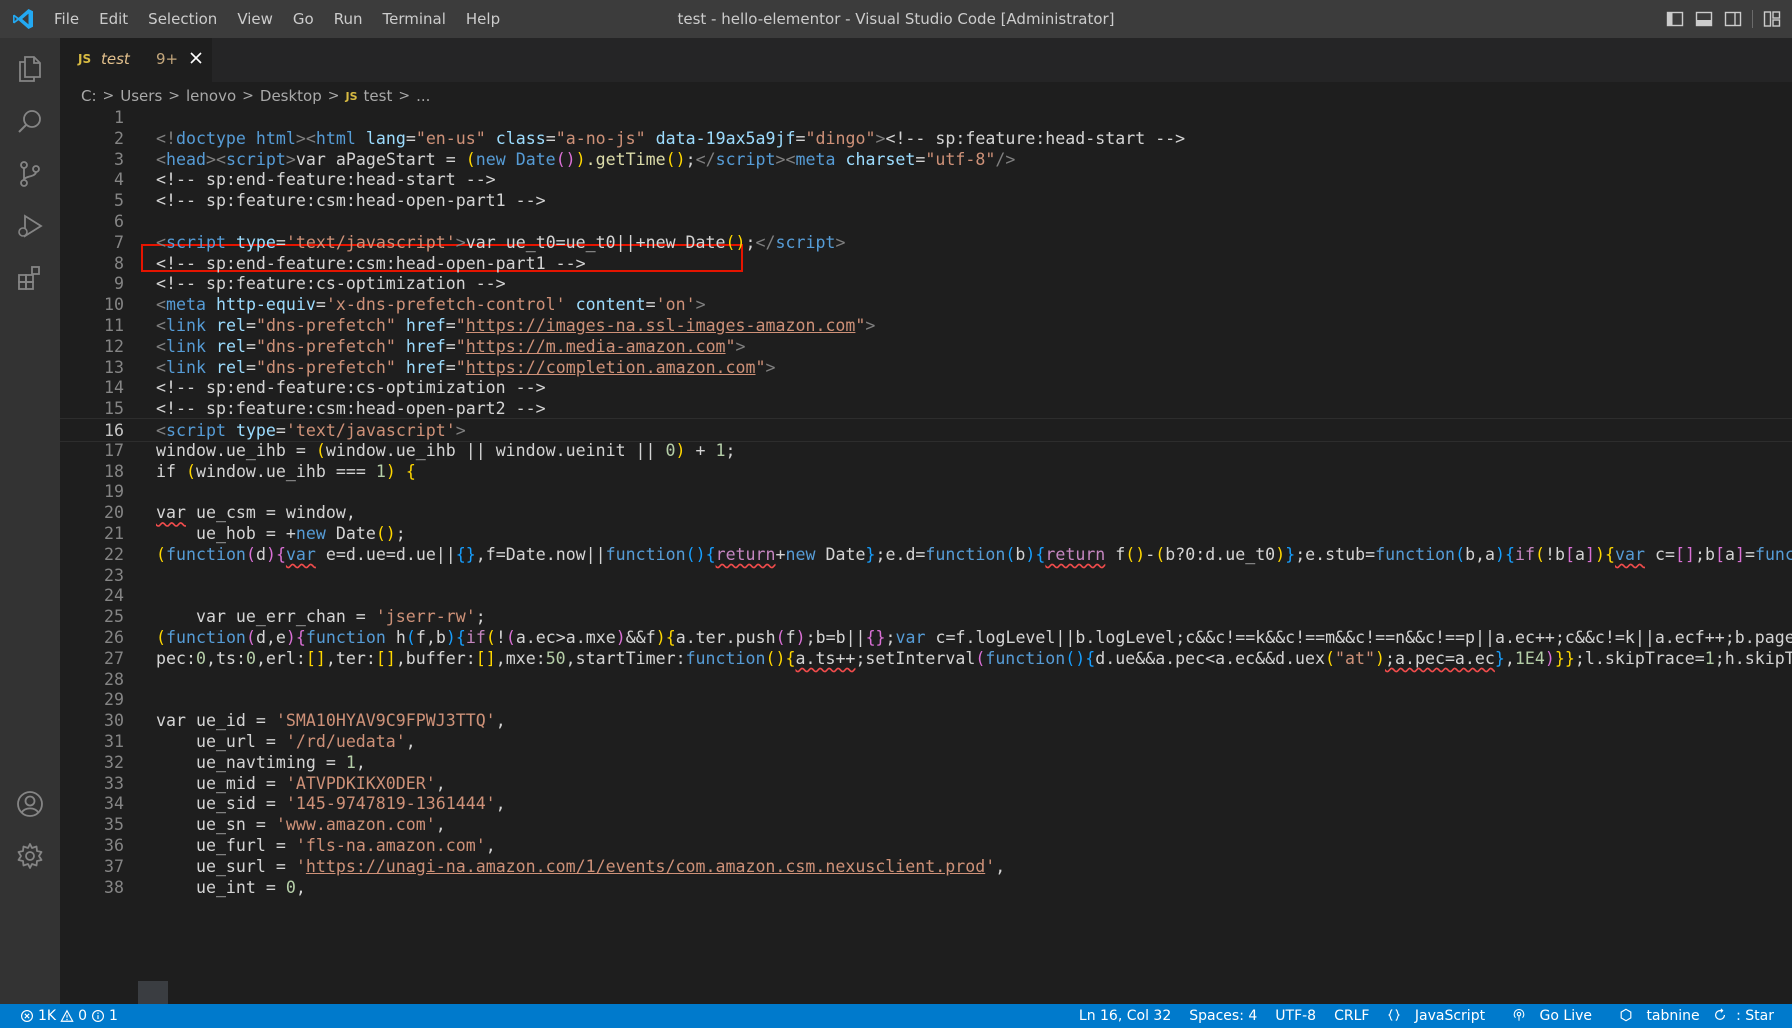 This screenshot has height=1028, width=1792. What do you see at coordinates (825, 658) in the screenshot?
I see `code-token: a.ts++` at bounding box center [825, 658].